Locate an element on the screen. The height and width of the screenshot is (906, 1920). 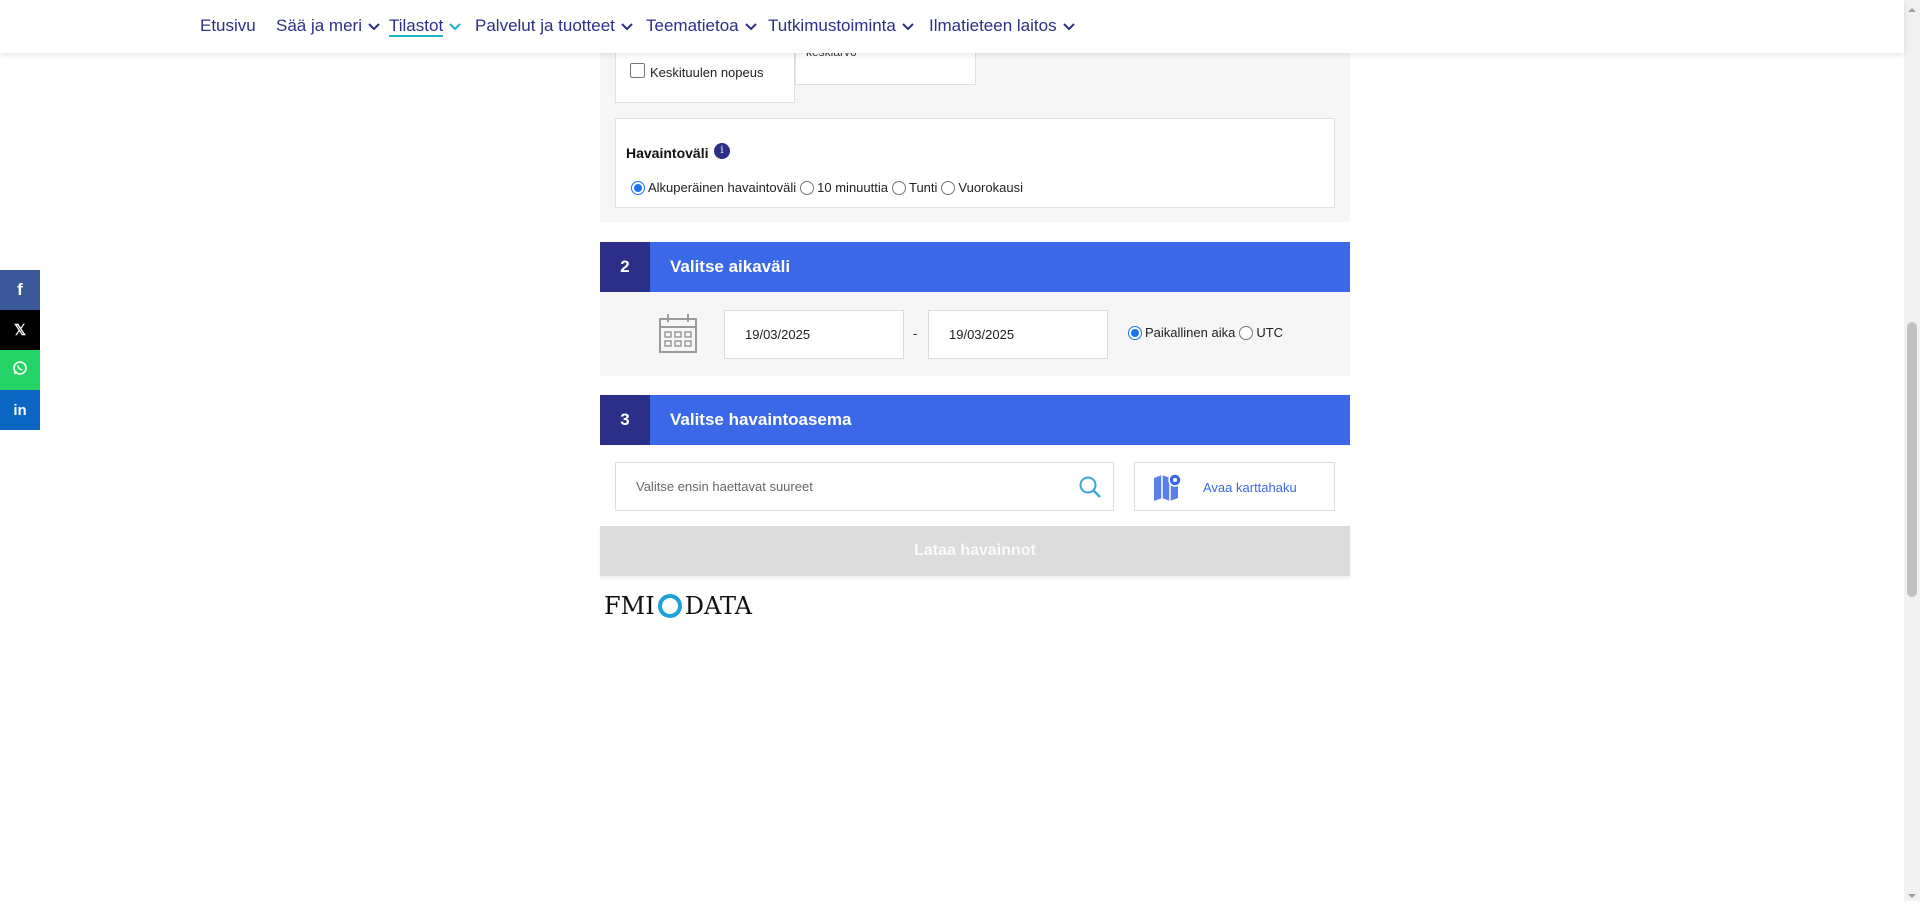
facebook-icon: f is located at coordinates (20, 289).